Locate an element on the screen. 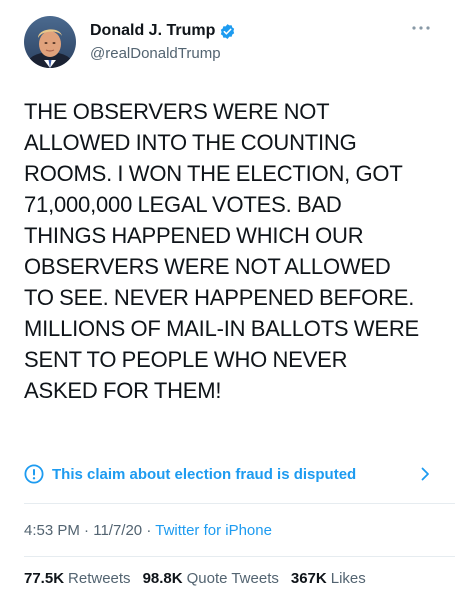 The image size is (455, 600). profile-photo-icon is located at coordinates (50, 42).